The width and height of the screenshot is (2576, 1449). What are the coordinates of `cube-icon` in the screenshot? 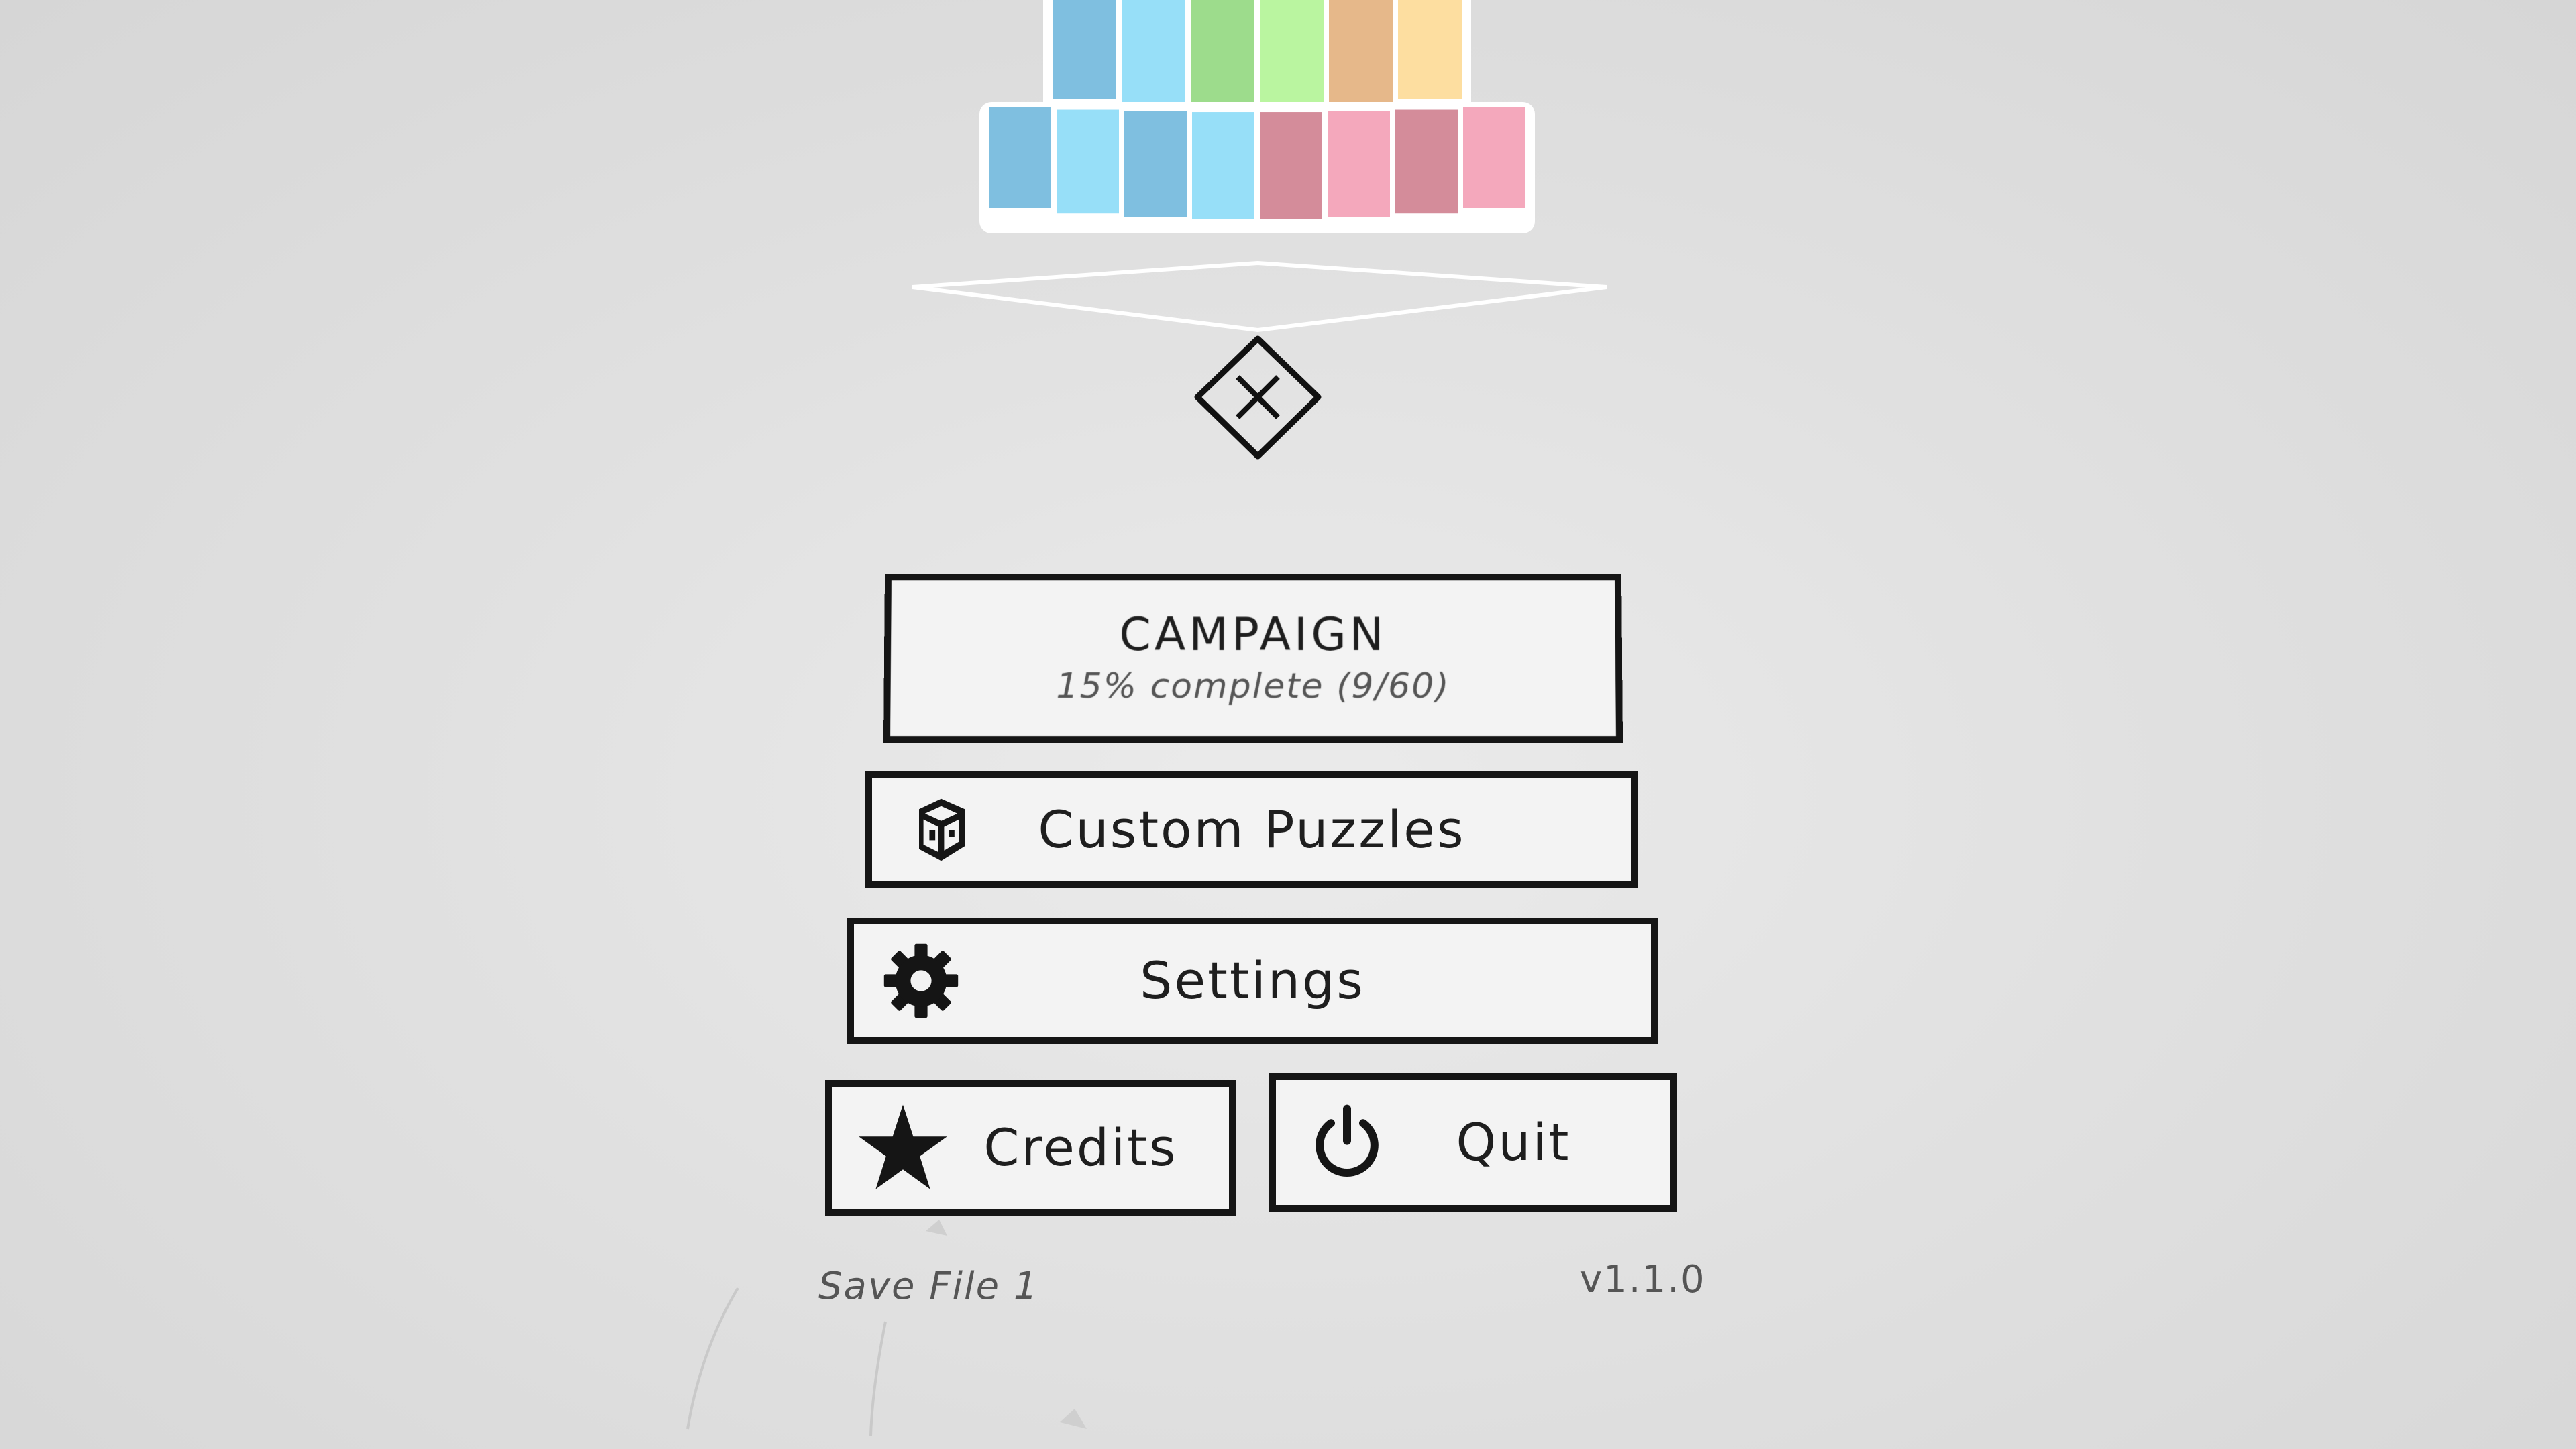 It's located at (941, 830).